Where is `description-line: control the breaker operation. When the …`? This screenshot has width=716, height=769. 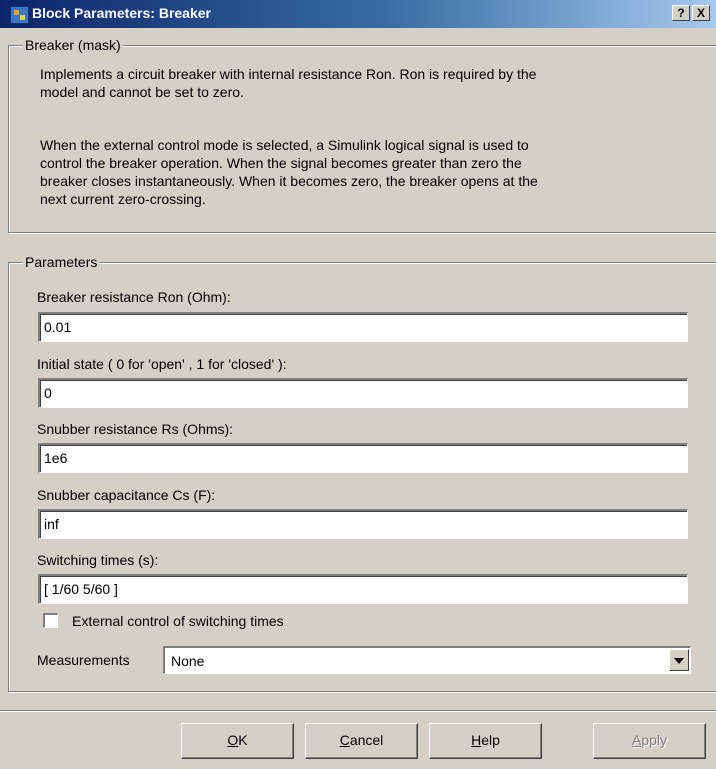 description-line: control the breaker operation. When the … is located at coordinates (281, 163).